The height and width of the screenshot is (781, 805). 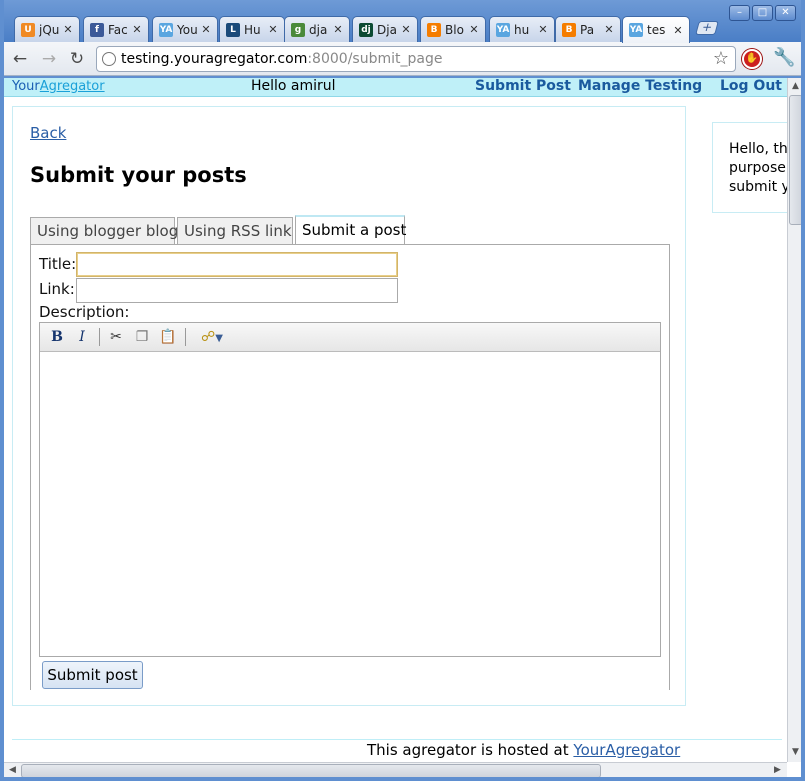 What do you see at coordinates (58, 86) in the screenshot?
I see `site-logo: YourAgregator` at bounding box center [58, 86].